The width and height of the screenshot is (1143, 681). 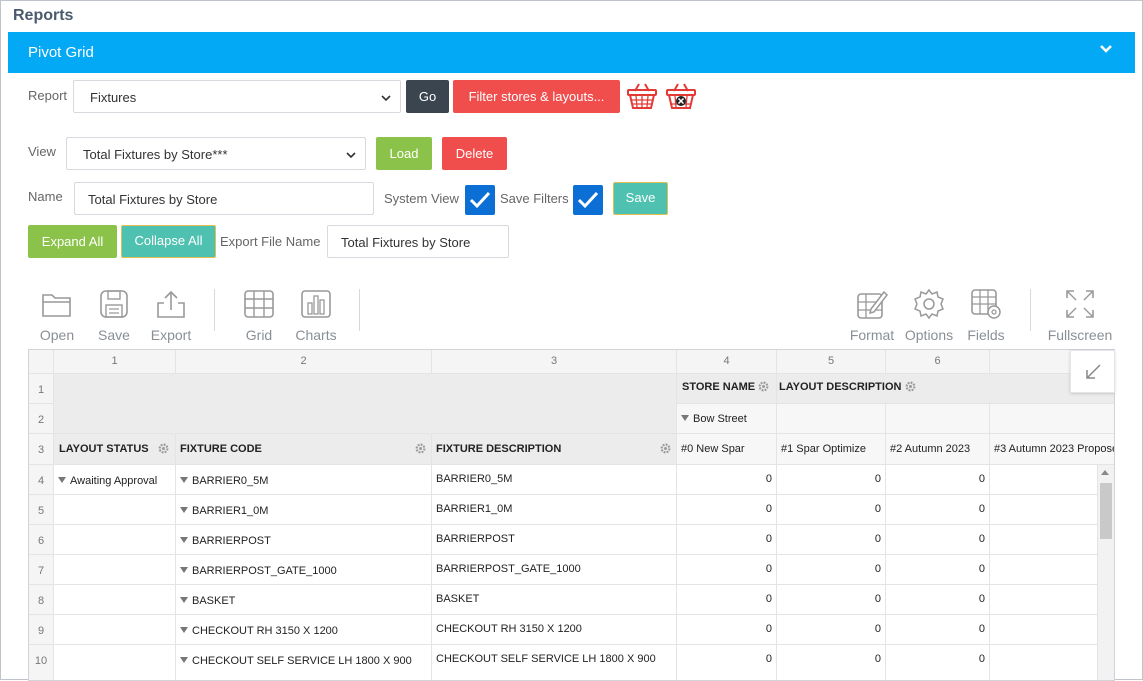 I want to click on basket-clear-icon, so click(x=681, y=98).